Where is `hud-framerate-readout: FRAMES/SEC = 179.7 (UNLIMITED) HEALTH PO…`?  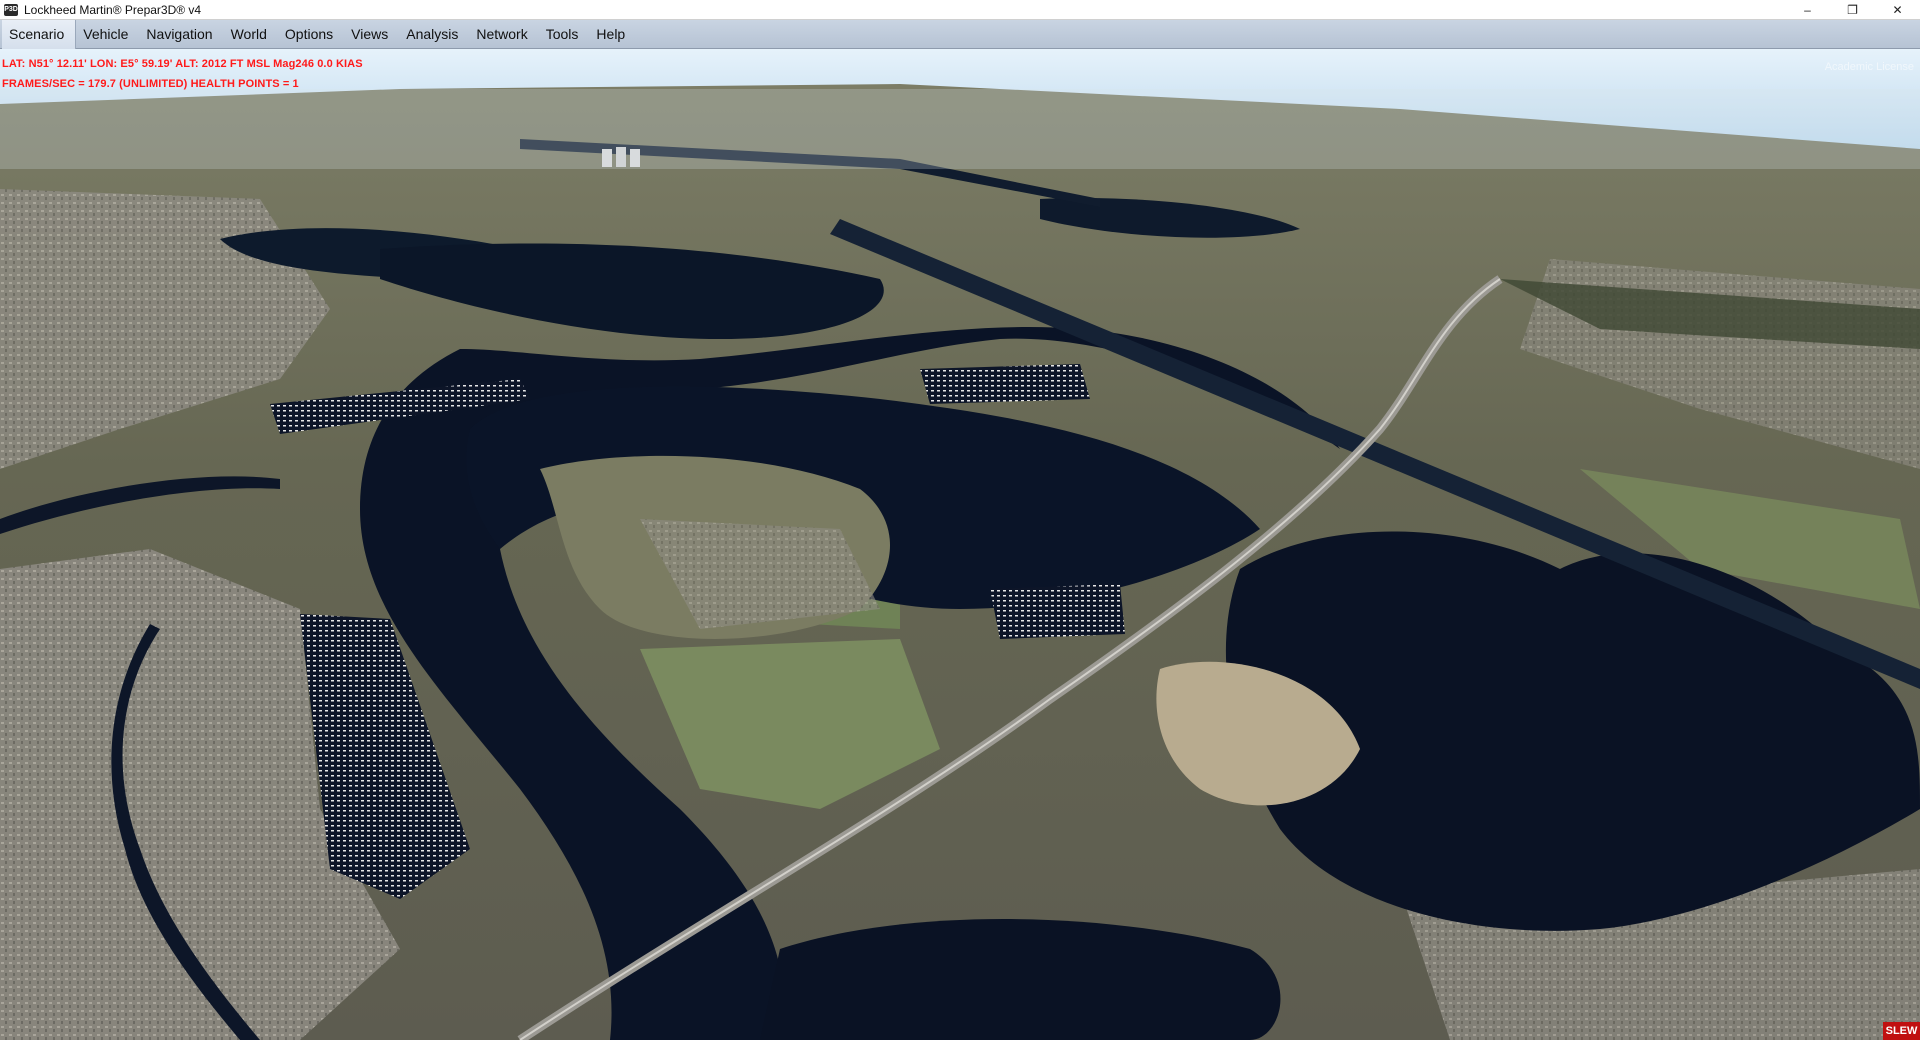
hud-framerate-readout: FRAMES/SEC = 179.7 (UNLIMITED) HEALTH PO… is located at coordinates (150, 84).